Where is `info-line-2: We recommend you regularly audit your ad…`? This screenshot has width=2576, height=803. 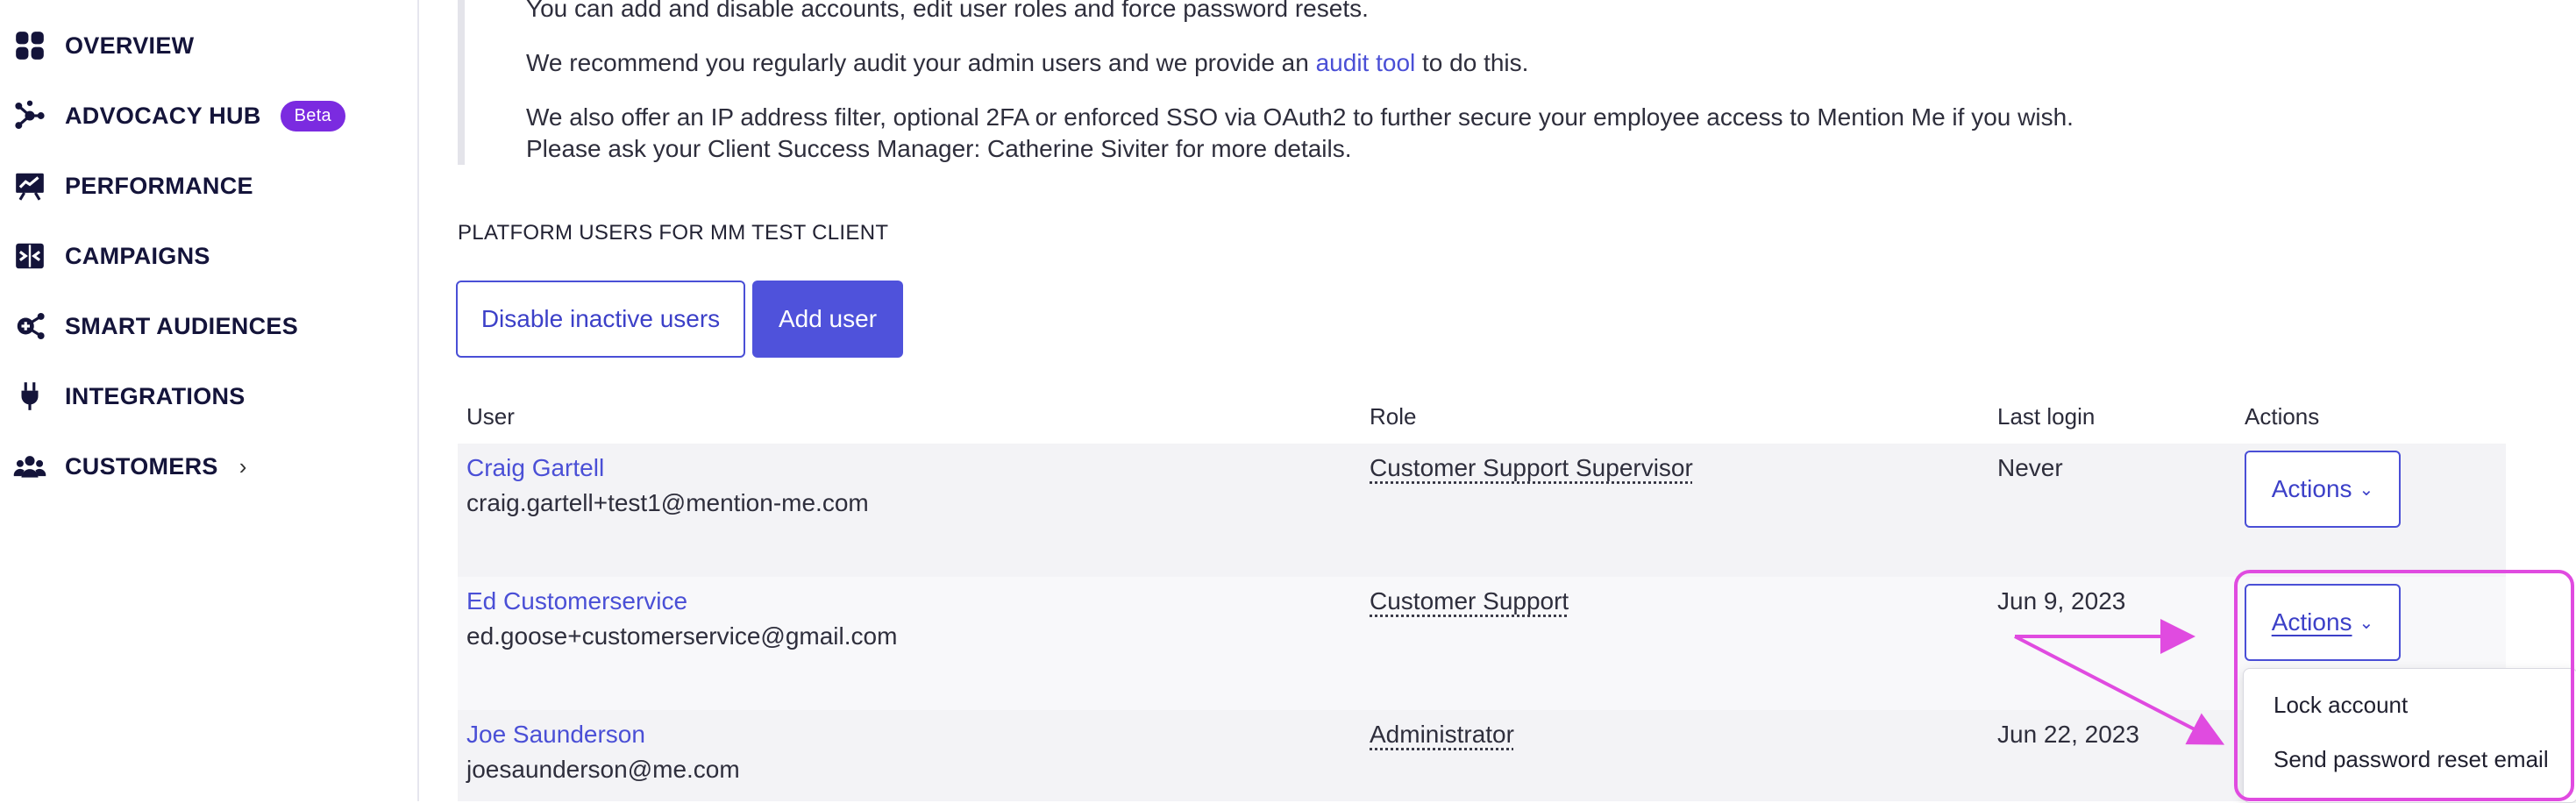 info-line-2: We recommend you regularly audit your ad… is located at coordinates (1027, 62).